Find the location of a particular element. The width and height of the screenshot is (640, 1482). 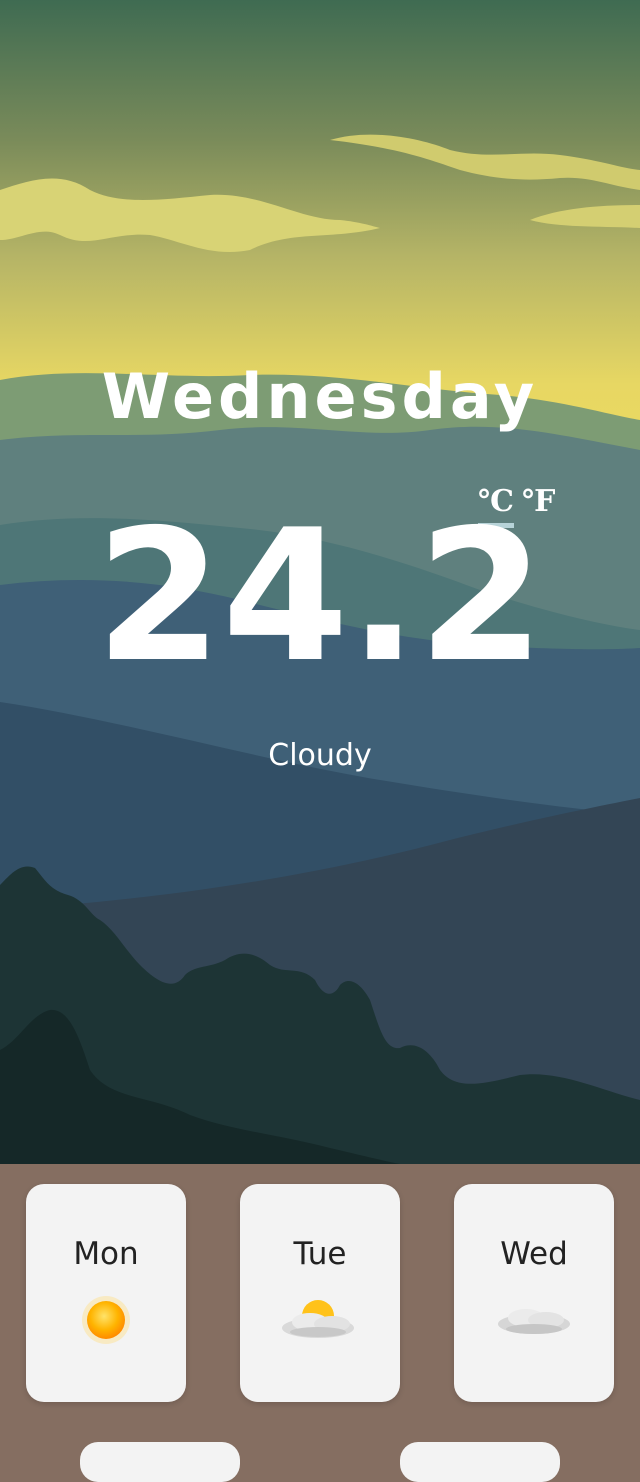

current-temperature: 24.2 is located at coordinates (320, 596).